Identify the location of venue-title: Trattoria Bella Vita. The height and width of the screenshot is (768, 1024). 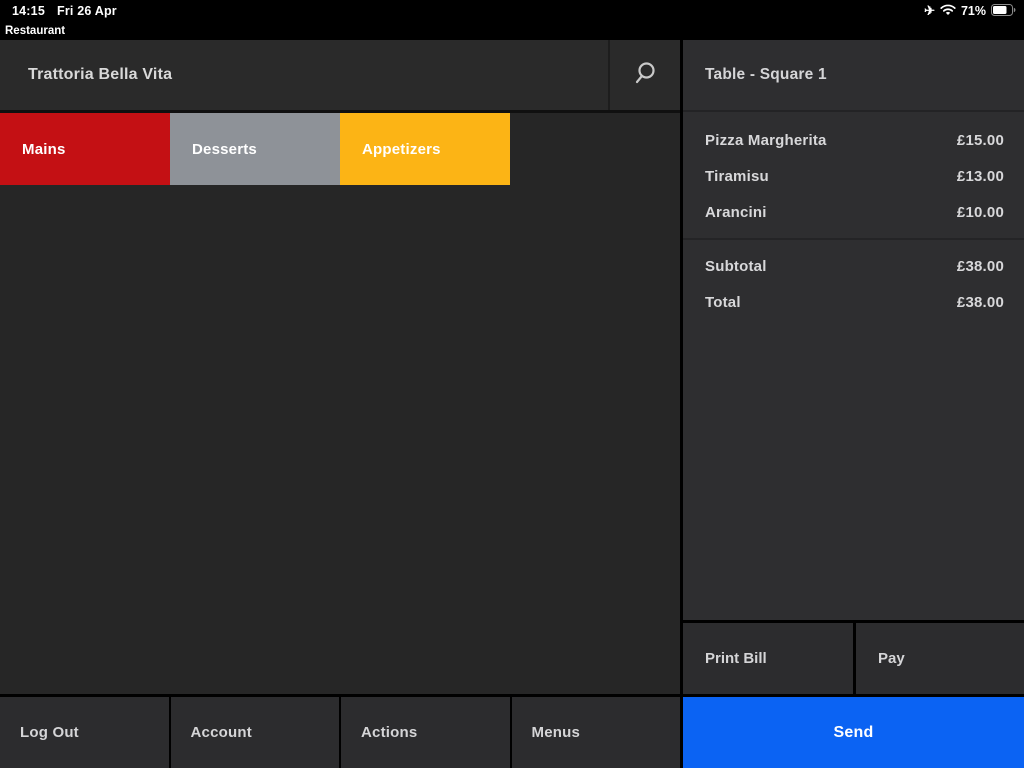
(100, 74).